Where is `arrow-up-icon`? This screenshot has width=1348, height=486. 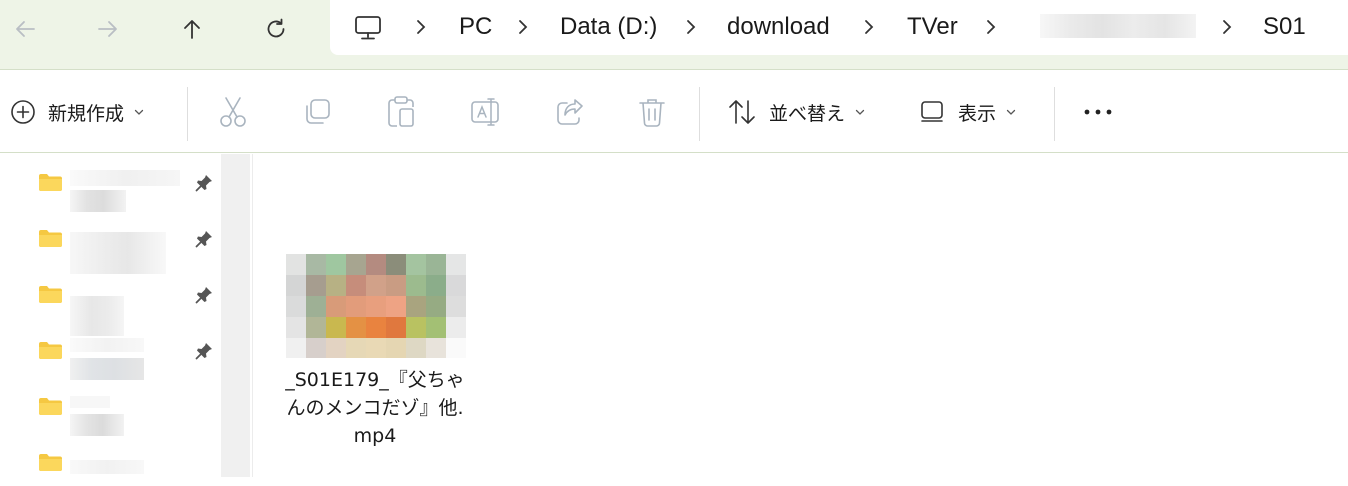
arrow-up-icon is located at coordinates (192, 29).